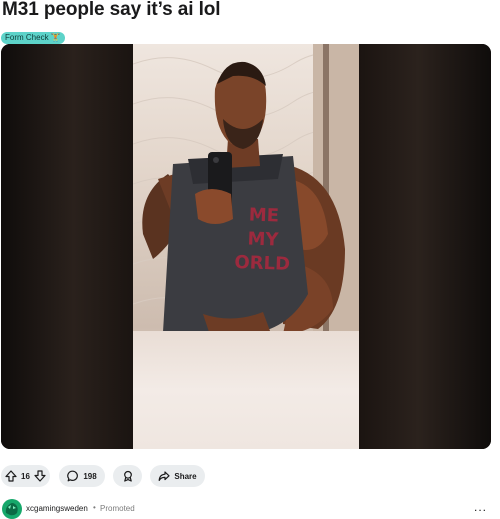 The image size is (500, 519). I want to click on comment-count: 198, so click(90, 476).